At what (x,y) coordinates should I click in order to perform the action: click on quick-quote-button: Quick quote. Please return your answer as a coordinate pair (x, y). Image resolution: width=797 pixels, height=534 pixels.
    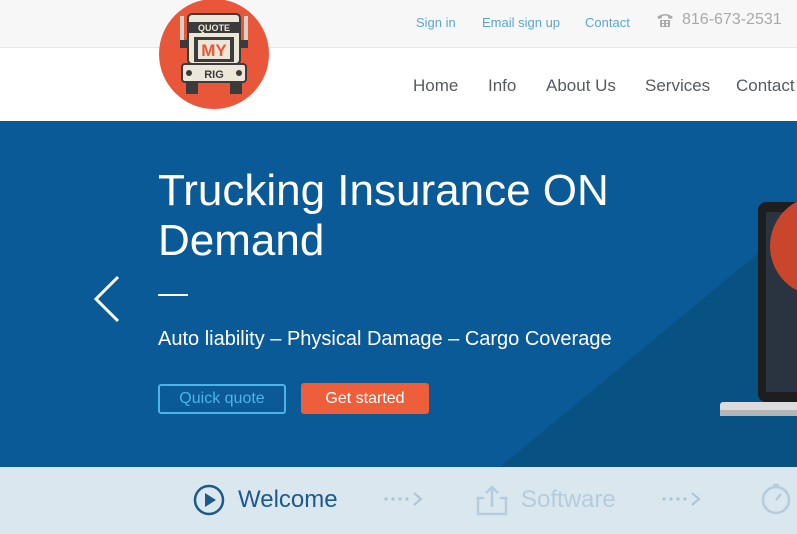
    Looking at the image, I should click on (222, 399).